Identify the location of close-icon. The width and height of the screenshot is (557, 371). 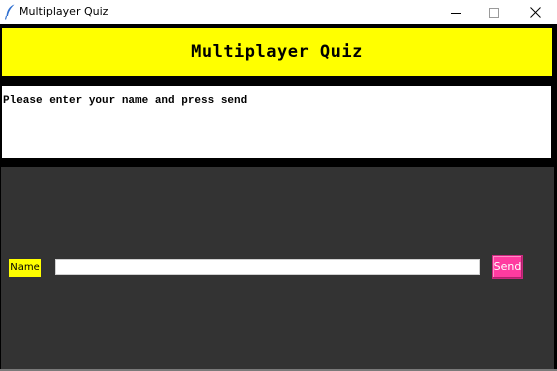
(535, 12).